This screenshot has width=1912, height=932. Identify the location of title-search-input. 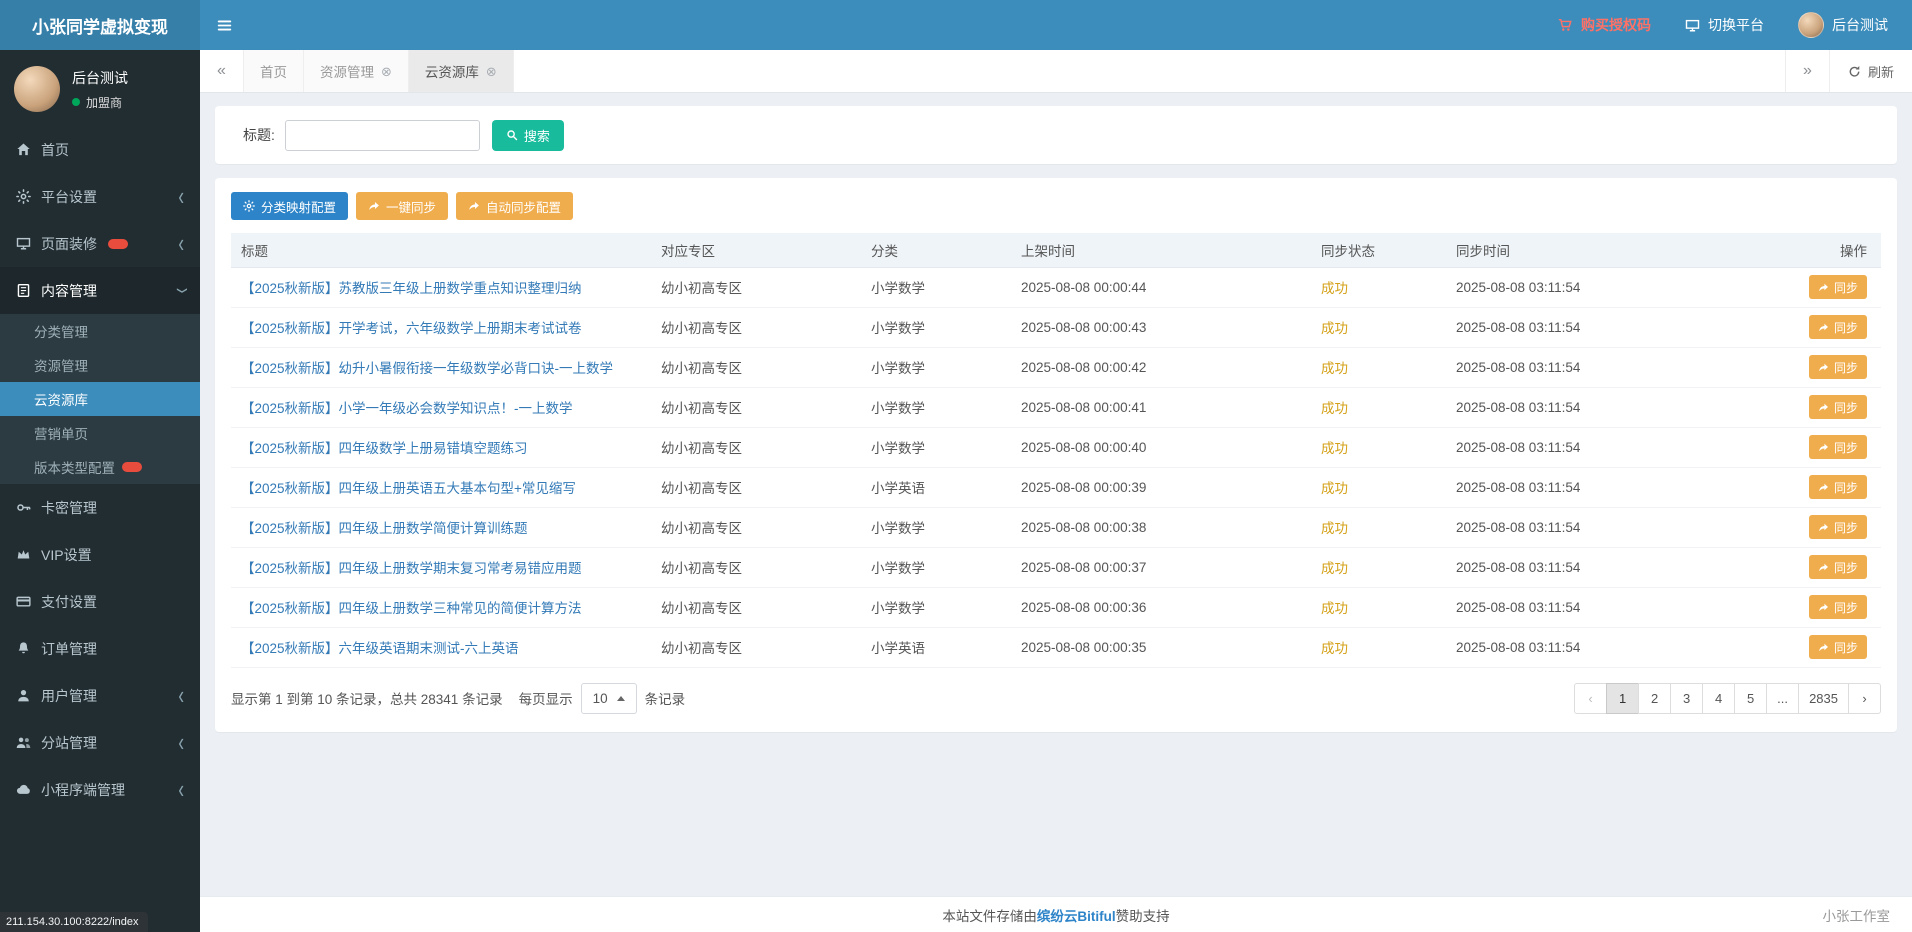
(382, 135).